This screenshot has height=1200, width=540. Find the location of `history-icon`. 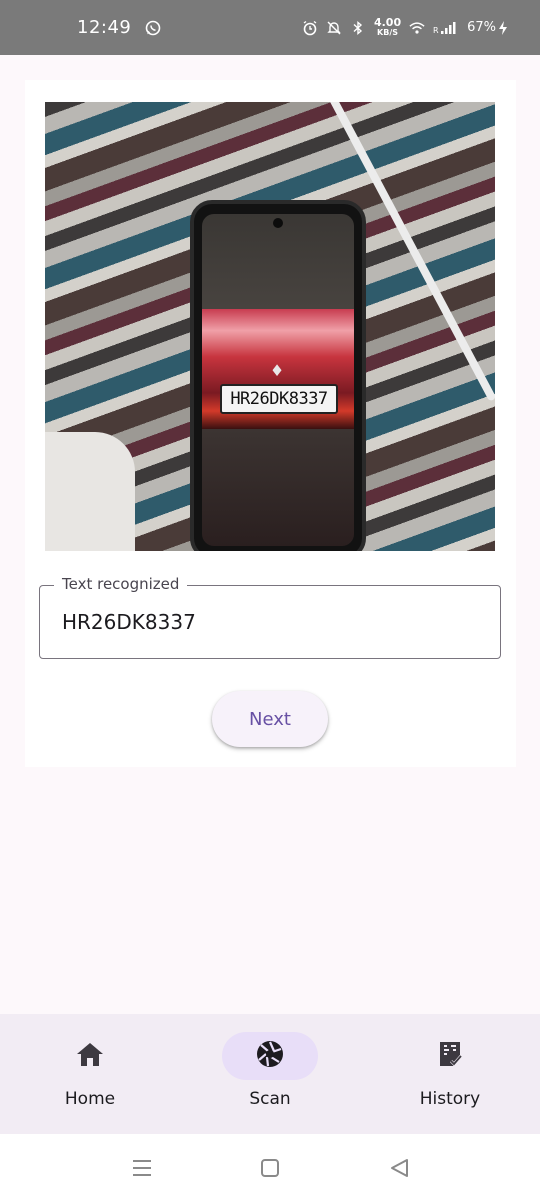

history-icon is located at coordinates (450, 1056).